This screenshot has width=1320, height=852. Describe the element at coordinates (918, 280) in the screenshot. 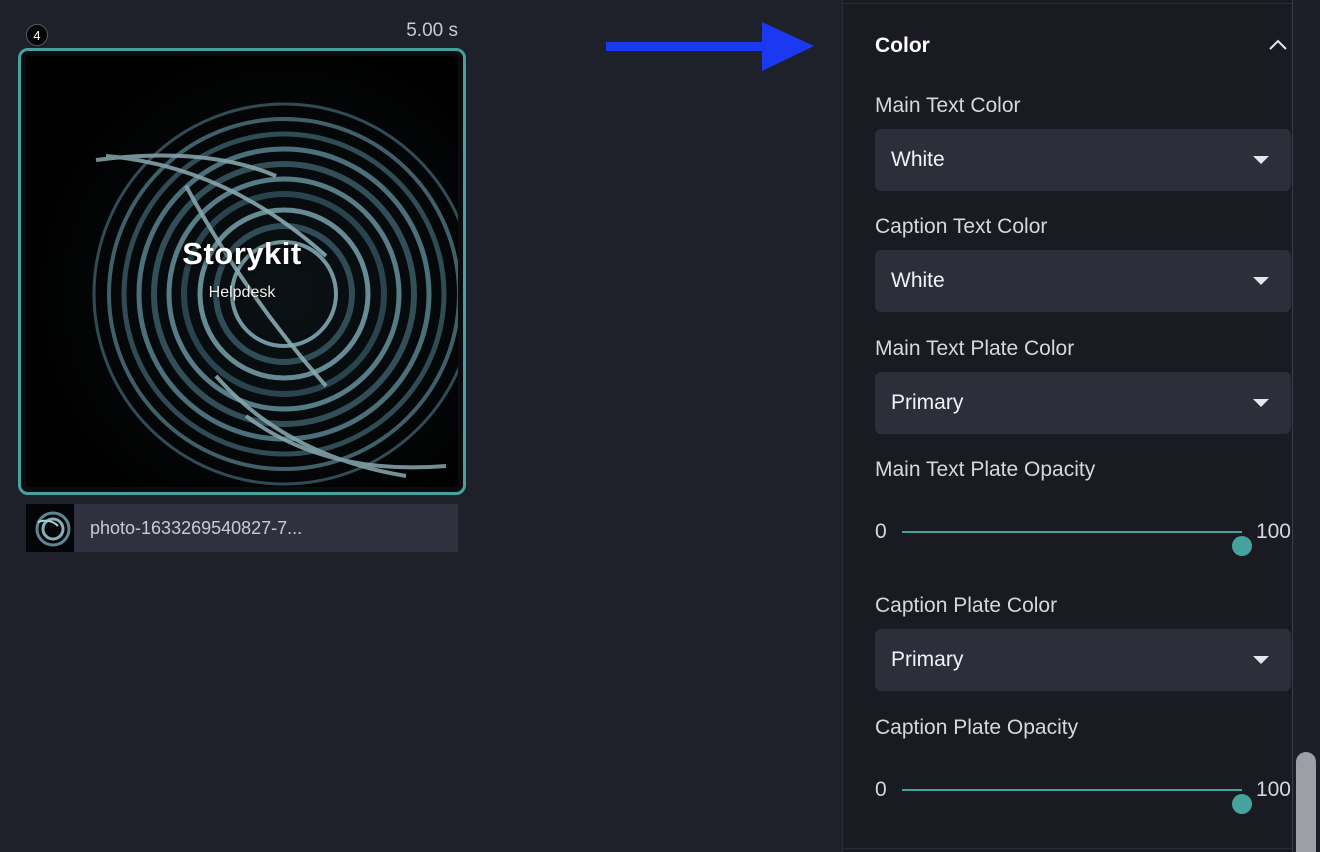

I see `caption-text-color-value: White` at that location.